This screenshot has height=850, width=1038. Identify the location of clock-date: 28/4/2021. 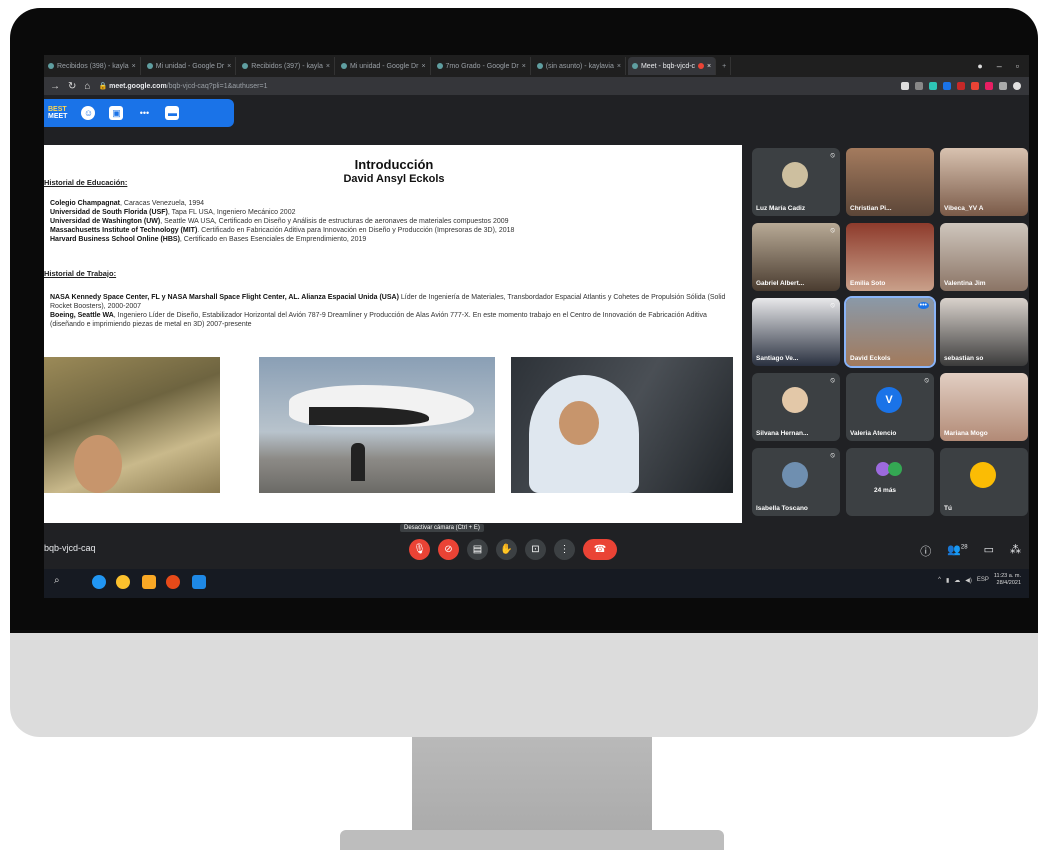
(1008, 583).